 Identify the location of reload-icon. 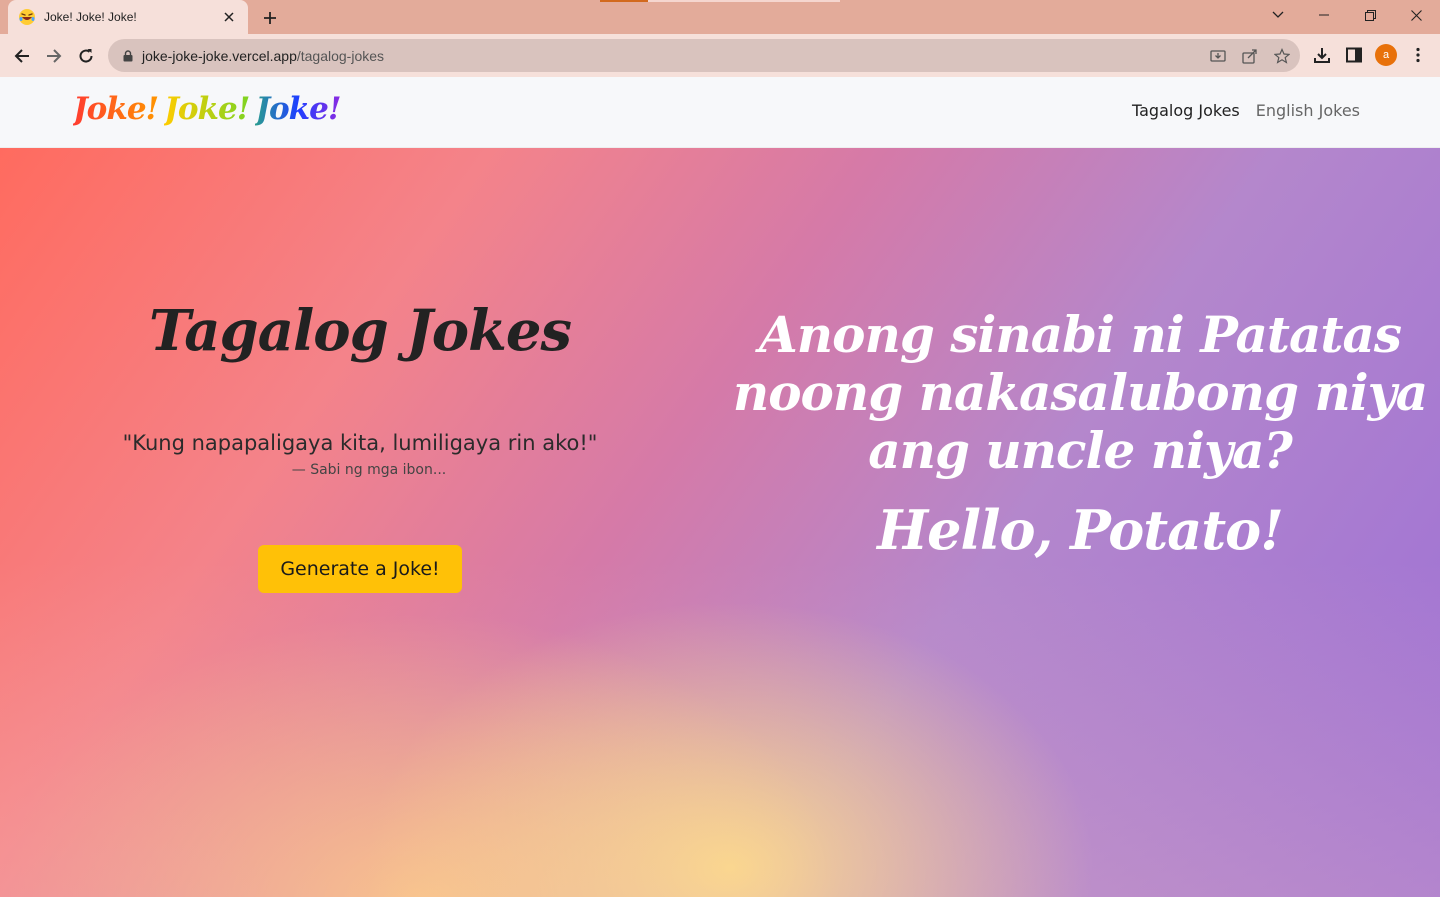
(86, 56).